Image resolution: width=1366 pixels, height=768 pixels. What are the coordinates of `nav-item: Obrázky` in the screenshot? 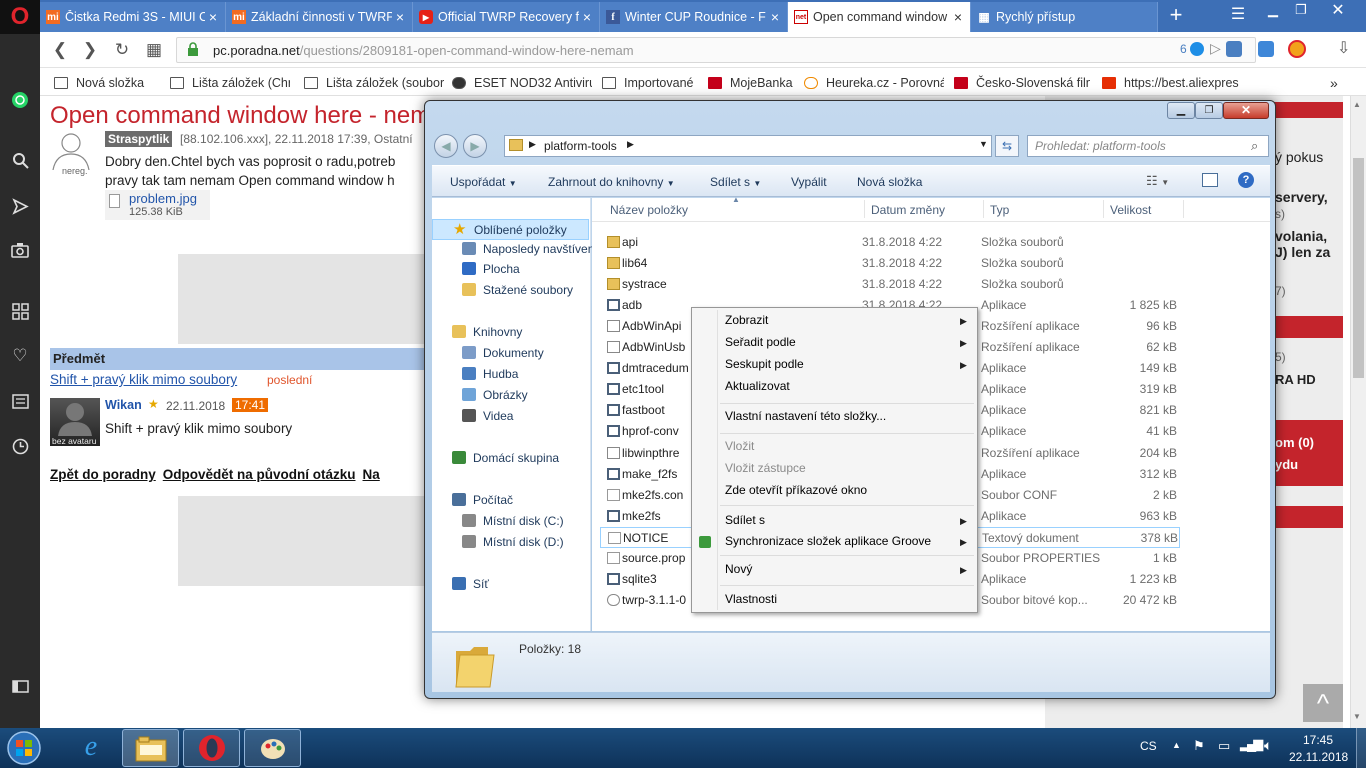 It's located at (510, 395).